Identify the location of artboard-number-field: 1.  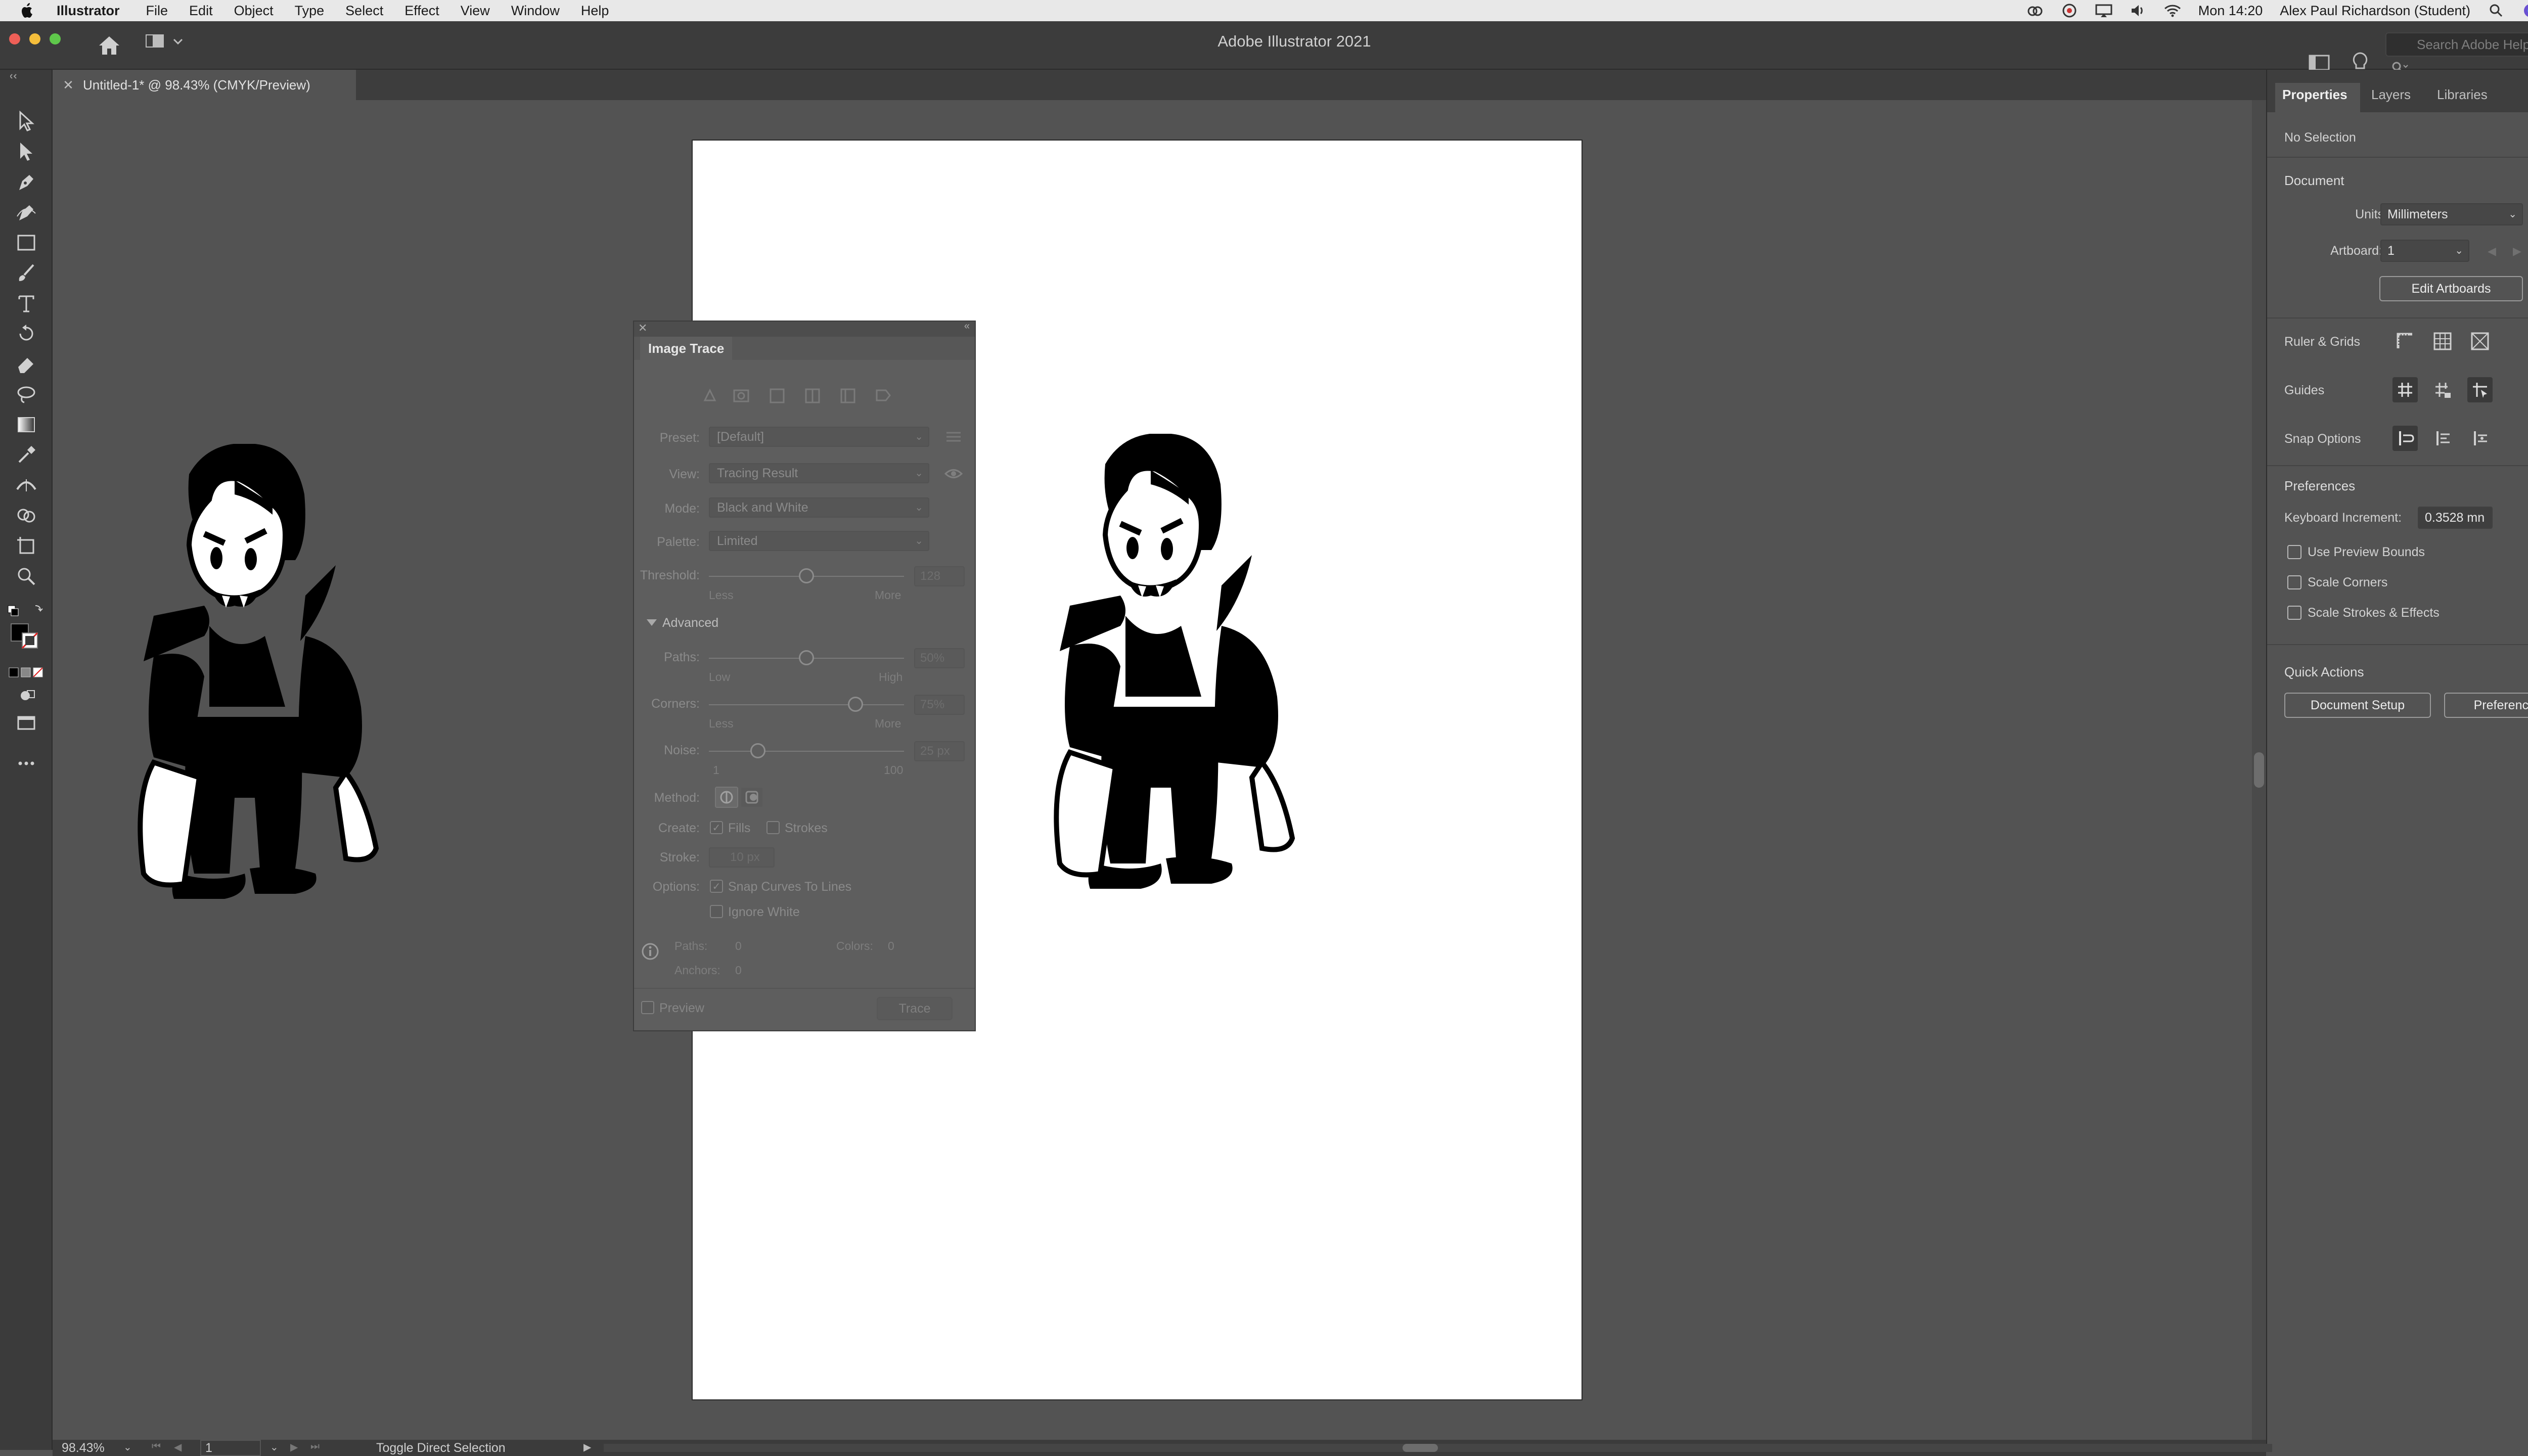
(231, 1448).